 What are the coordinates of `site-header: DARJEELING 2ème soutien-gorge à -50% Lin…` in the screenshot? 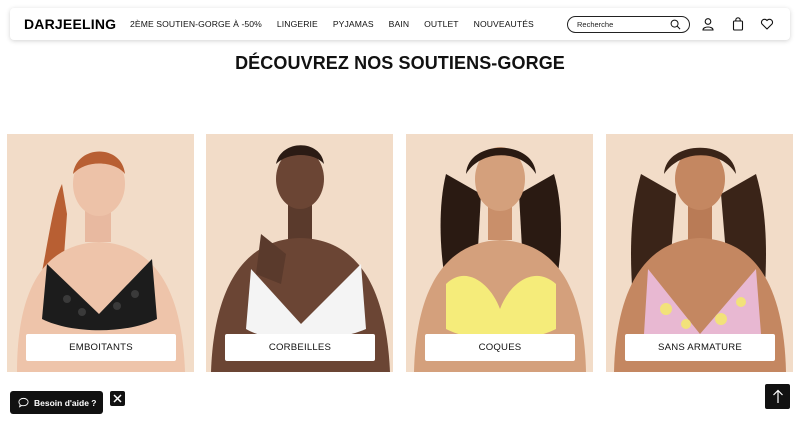 It's located at (400, 24).